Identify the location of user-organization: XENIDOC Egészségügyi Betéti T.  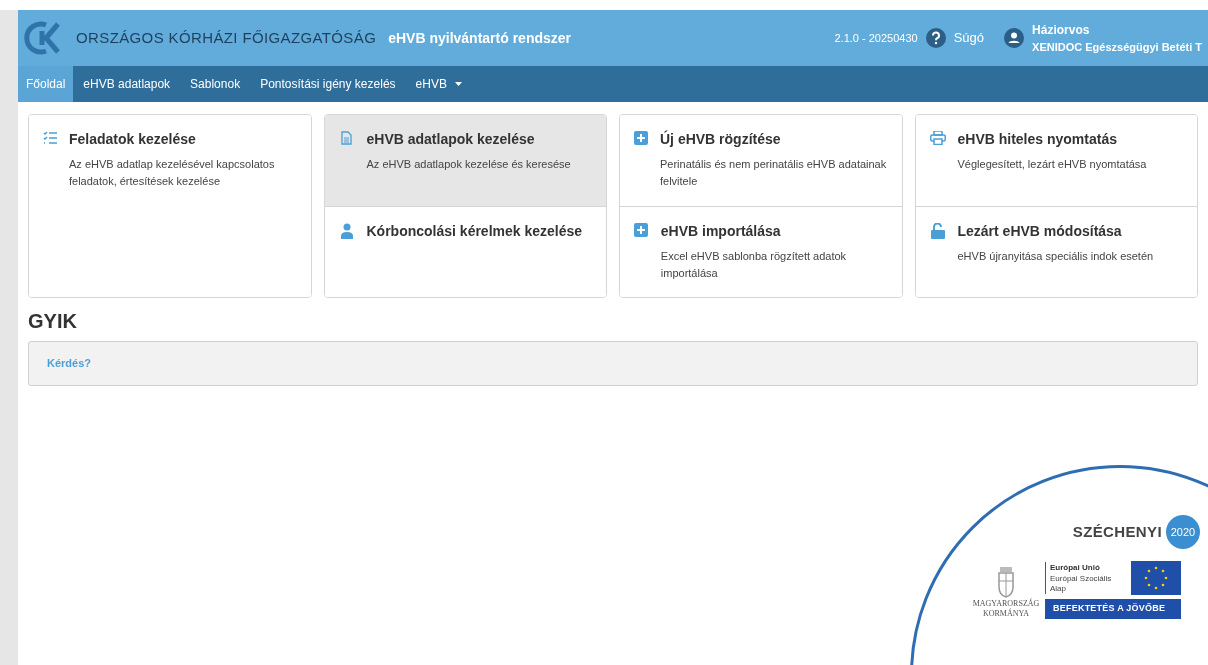
(1117, 47).